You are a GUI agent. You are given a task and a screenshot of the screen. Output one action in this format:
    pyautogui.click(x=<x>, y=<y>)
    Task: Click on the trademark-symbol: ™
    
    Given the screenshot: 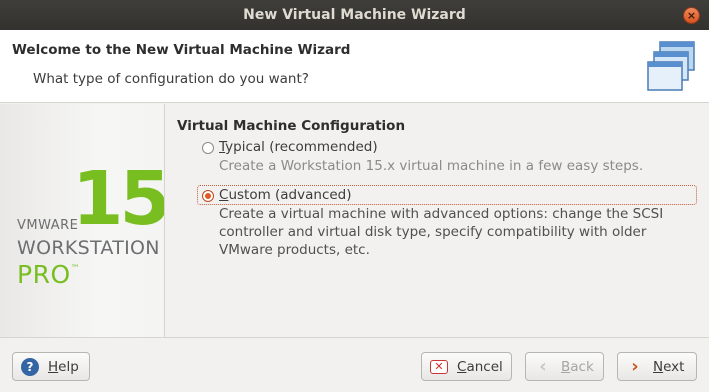 What is the action you would take?
    pyautogui.click(x=75, y=269)
    